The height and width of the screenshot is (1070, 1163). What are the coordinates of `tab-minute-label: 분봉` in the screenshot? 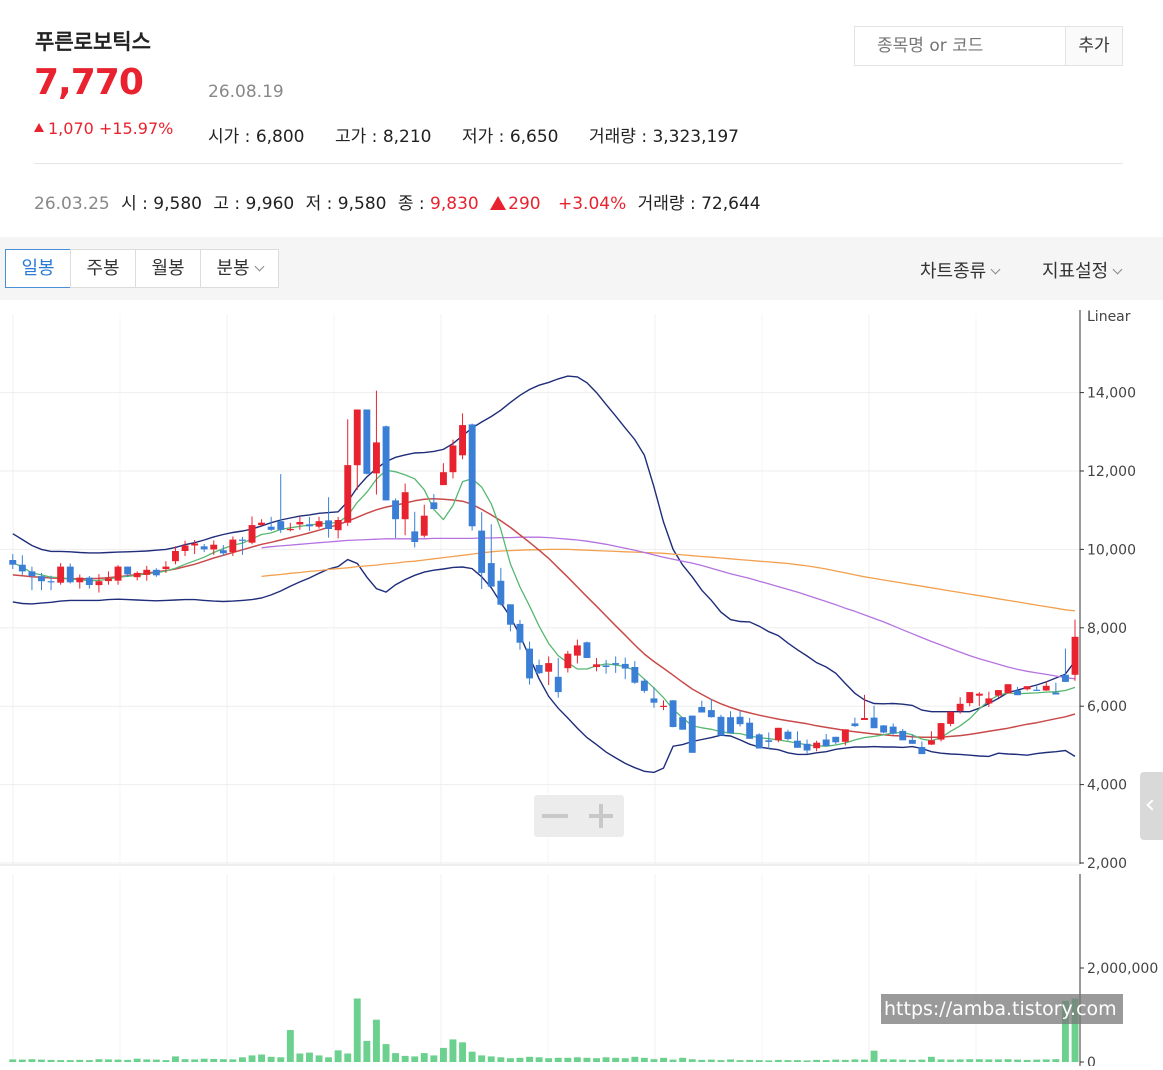 It's located at (233, 268).